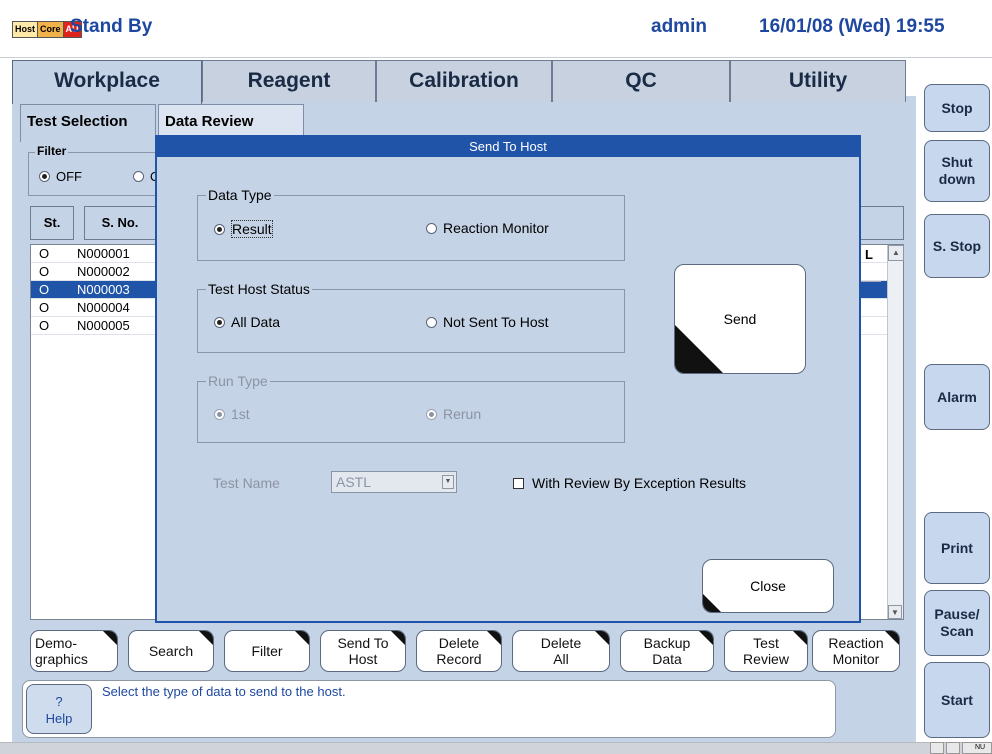 This screenshot has height=754, width=992. Describe the element at coordinates (852, 26) in the screenshot. I see `date-time: 16/01/08 (Wed) 19:55` at that location.